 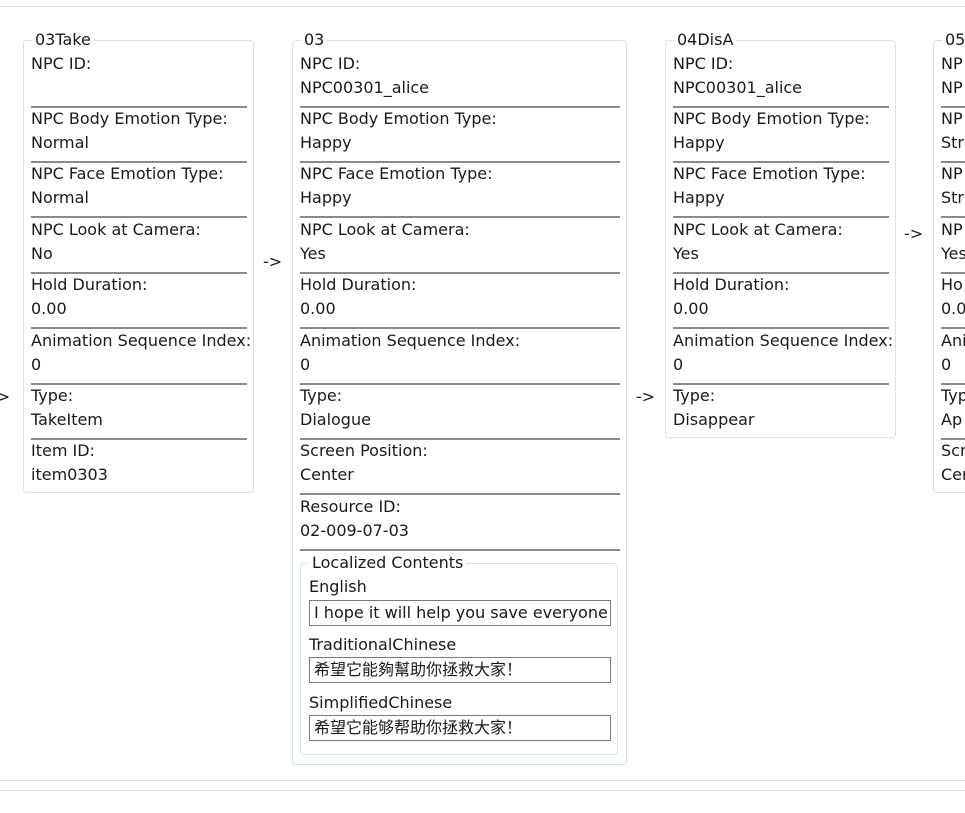 I want to click on field-label: Ani, so click(x=953, y=340).